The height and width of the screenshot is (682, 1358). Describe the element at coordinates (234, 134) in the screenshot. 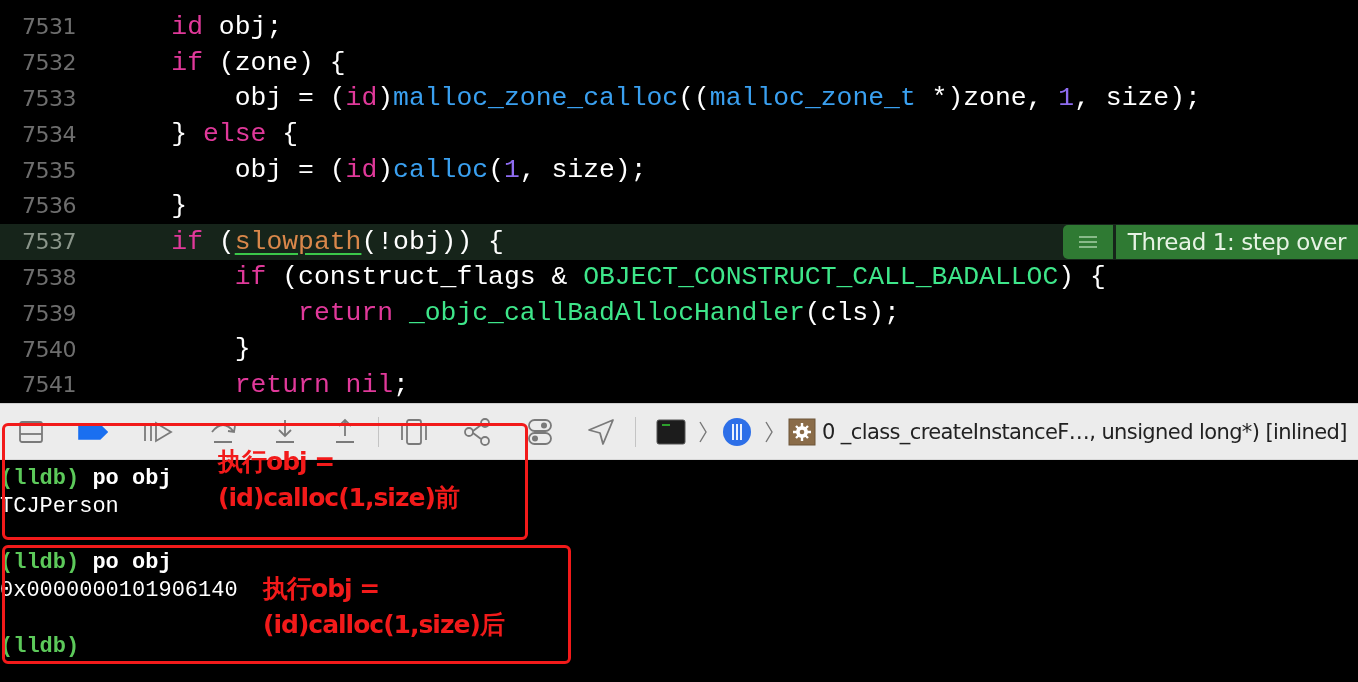

I see `code-line: } else {` at that location.